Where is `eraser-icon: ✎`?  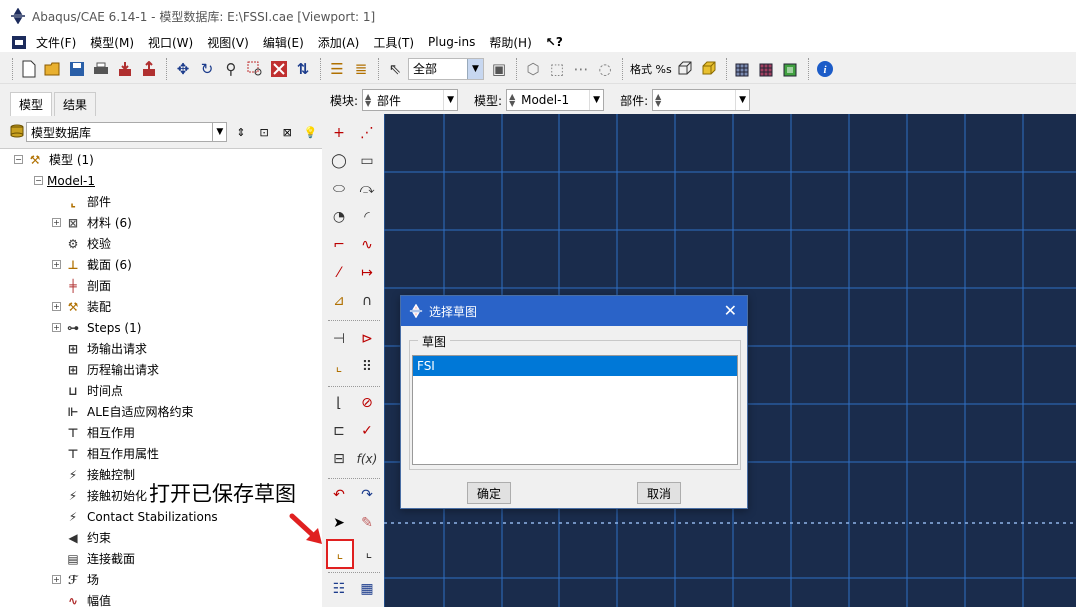
eraser-icon: ✎ is located at coordinates (367, 523).